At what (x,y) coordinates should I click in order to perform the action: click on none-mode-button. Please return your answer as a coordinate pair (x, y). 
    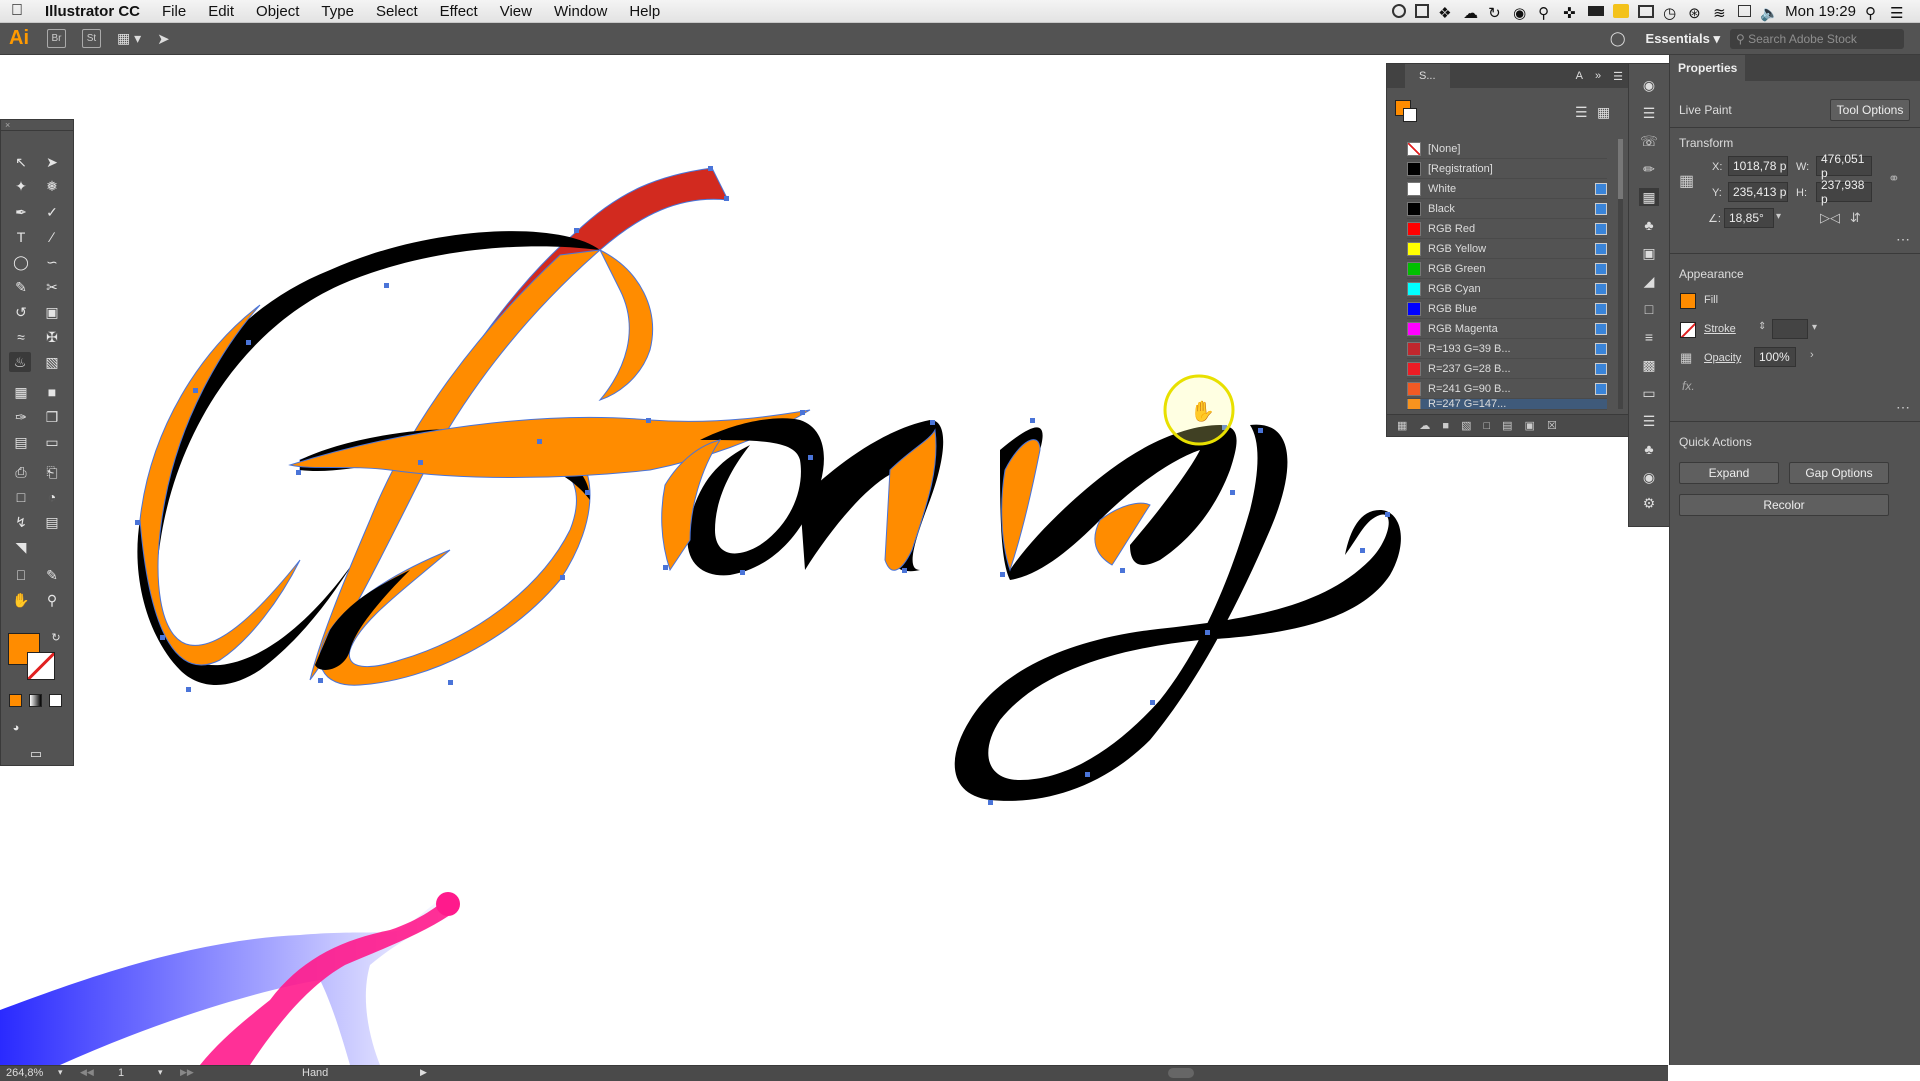
    Looking at the image, I should click on (55, 700).